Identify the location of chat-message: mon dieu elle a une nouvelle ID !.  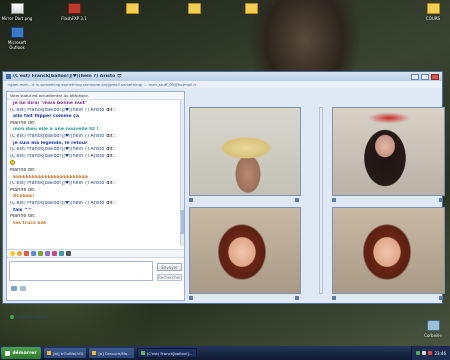
(56, 130).